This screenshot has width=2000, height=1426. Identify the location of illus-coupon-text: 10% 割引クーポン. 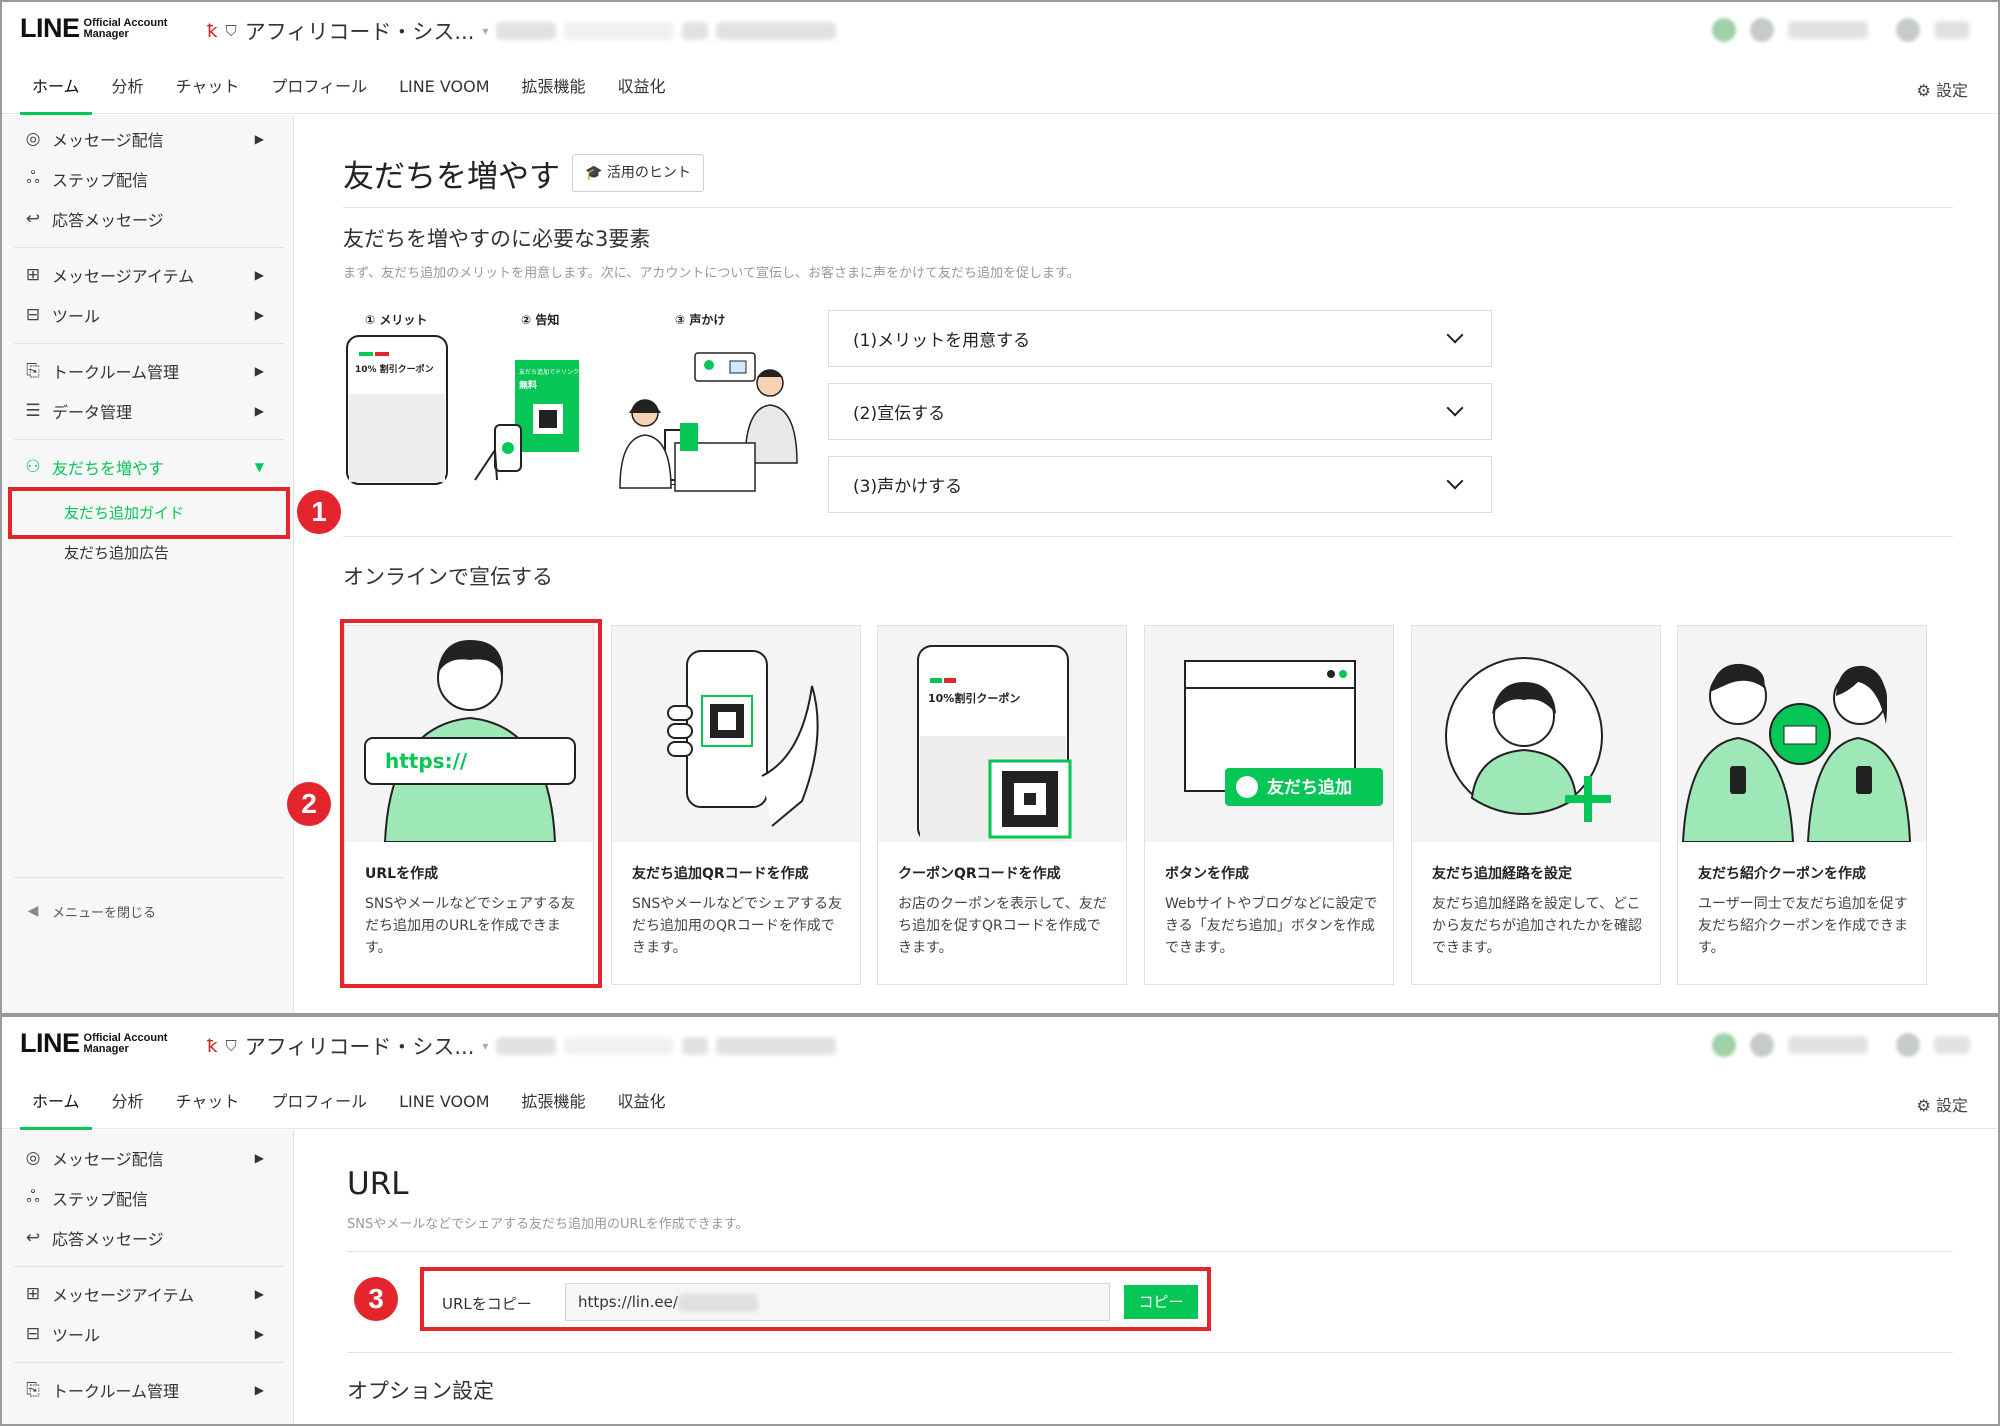
(394, 369).